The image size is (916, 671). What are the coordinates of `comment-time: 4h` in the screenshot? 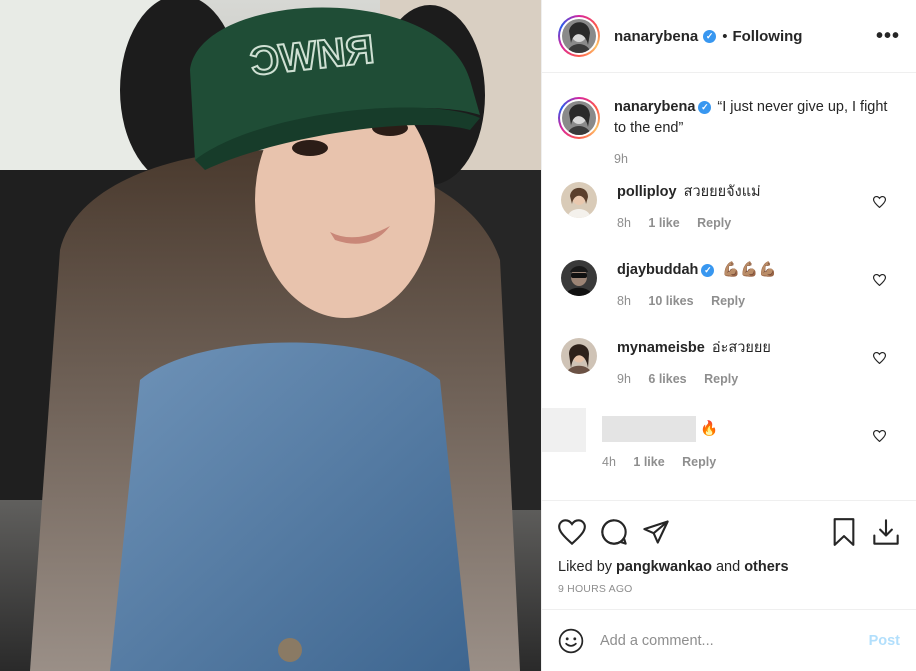 It's located at (609, 462).